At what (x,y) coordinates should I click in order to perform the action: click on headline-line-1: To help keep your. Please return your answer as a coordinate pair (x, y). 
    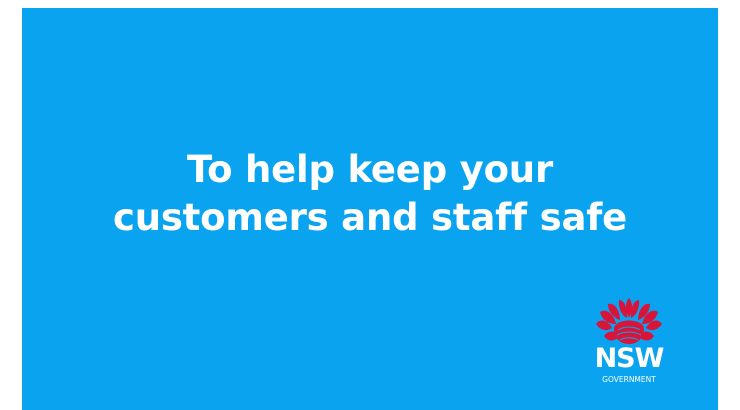
    Looking at the image, I should click on (369, 169).